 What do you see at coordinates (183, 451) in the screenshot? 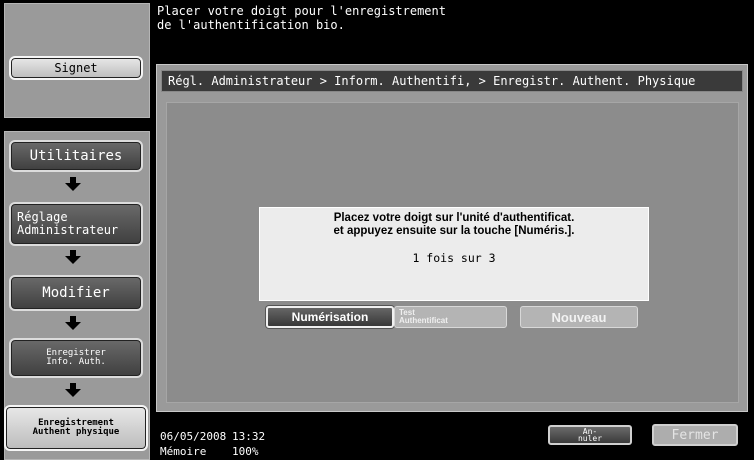
I see `memory-label: Mémoire` at bounding box center [183, 451].